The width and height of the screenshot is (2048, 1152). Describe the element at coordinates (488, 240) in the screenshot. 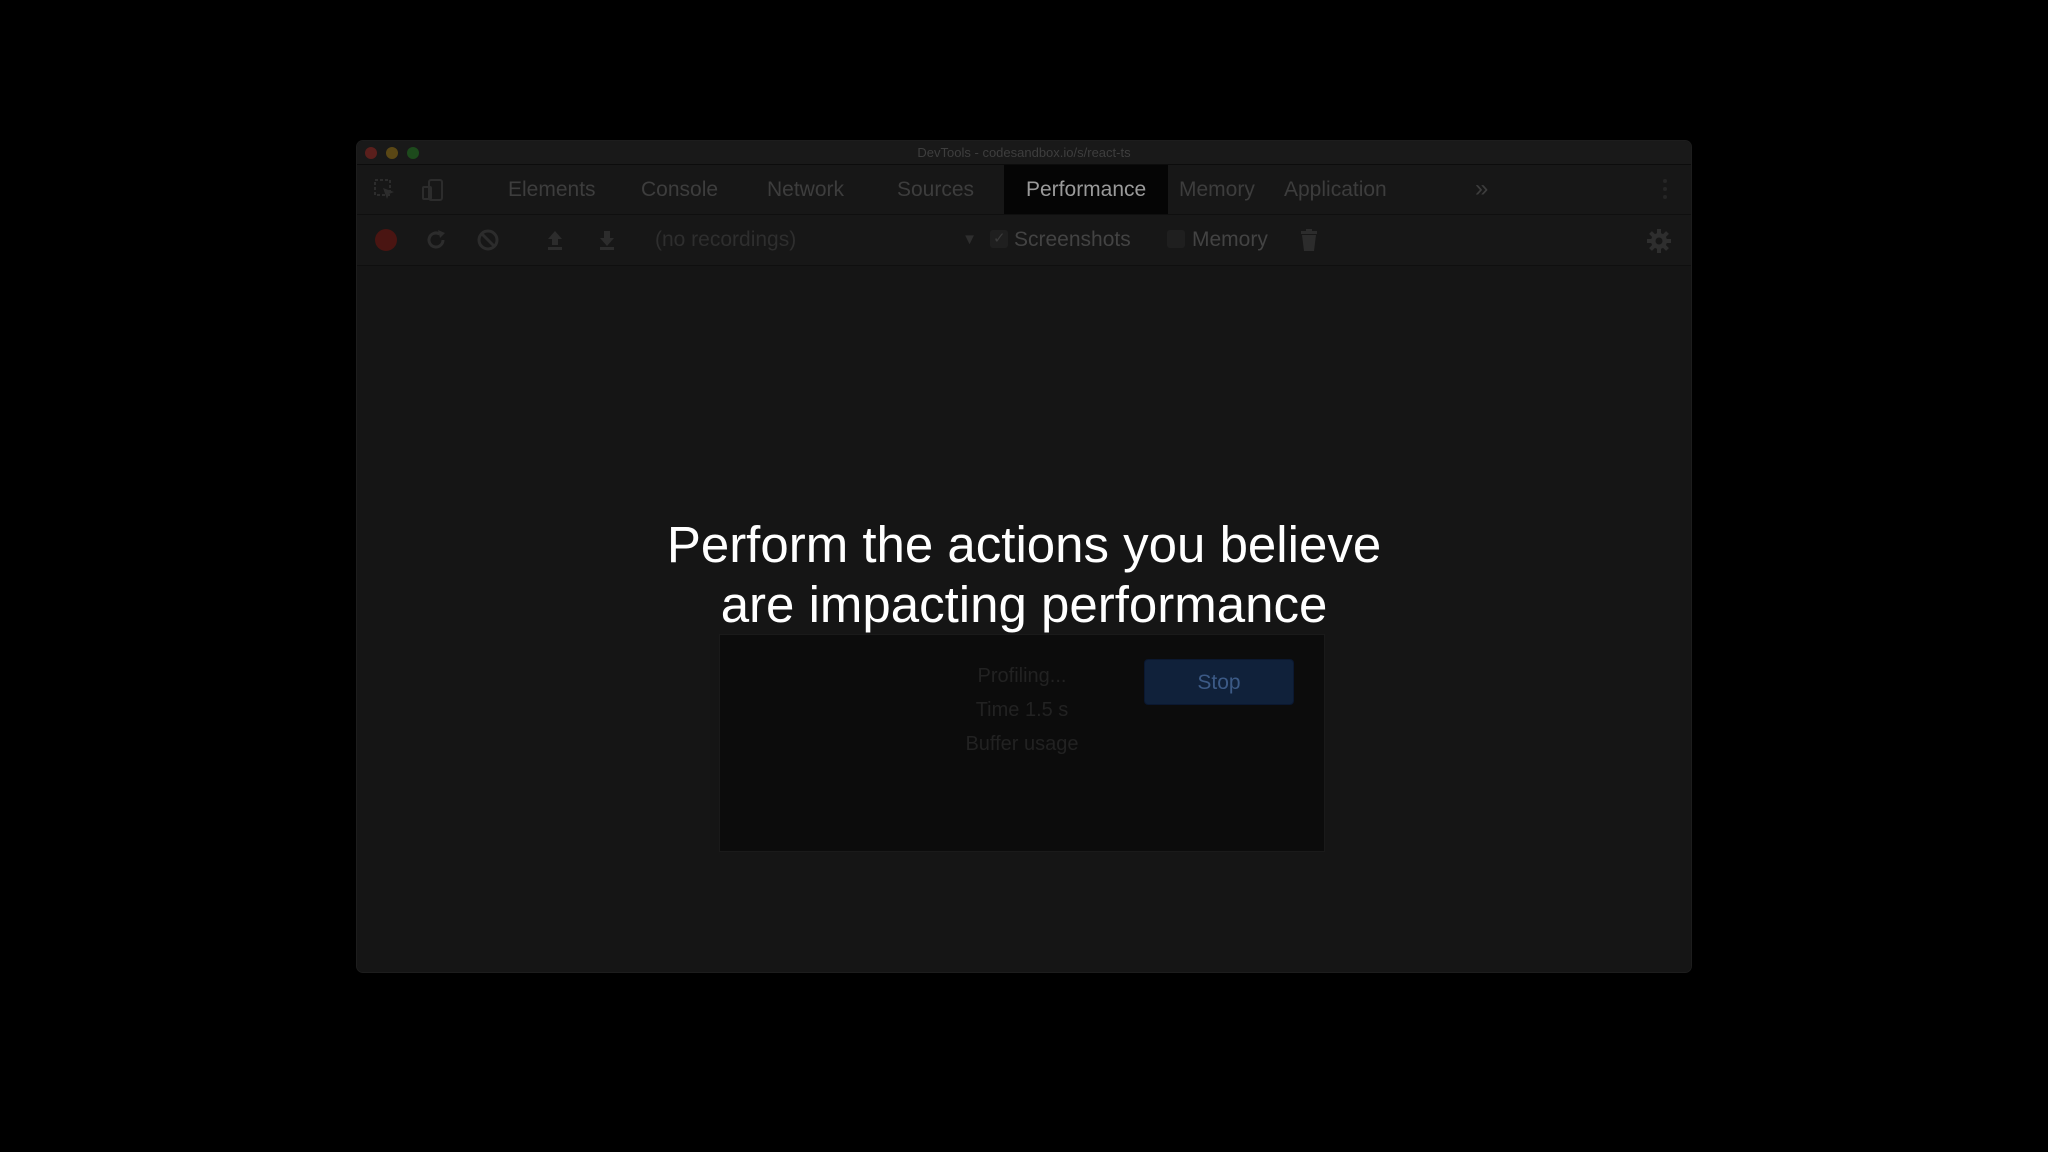

I see `clear-icon` at that location.